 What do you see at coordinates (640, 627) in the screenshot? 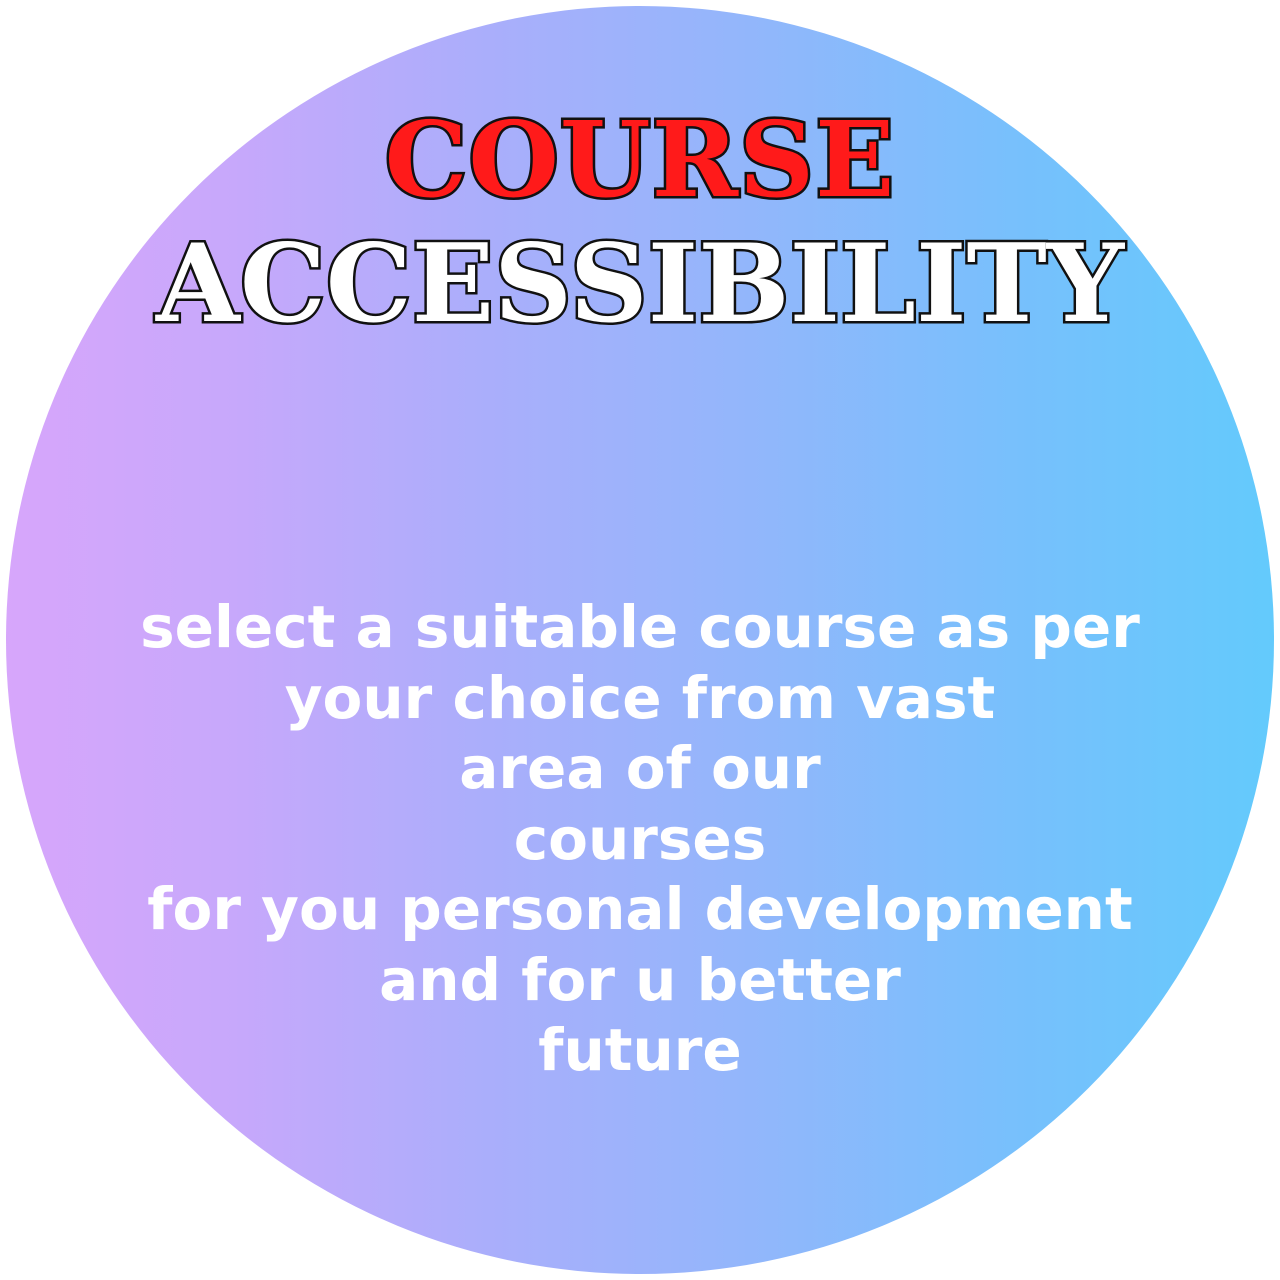
I see `description-line: select a suitable course as per` at bounding box center [640, 627].